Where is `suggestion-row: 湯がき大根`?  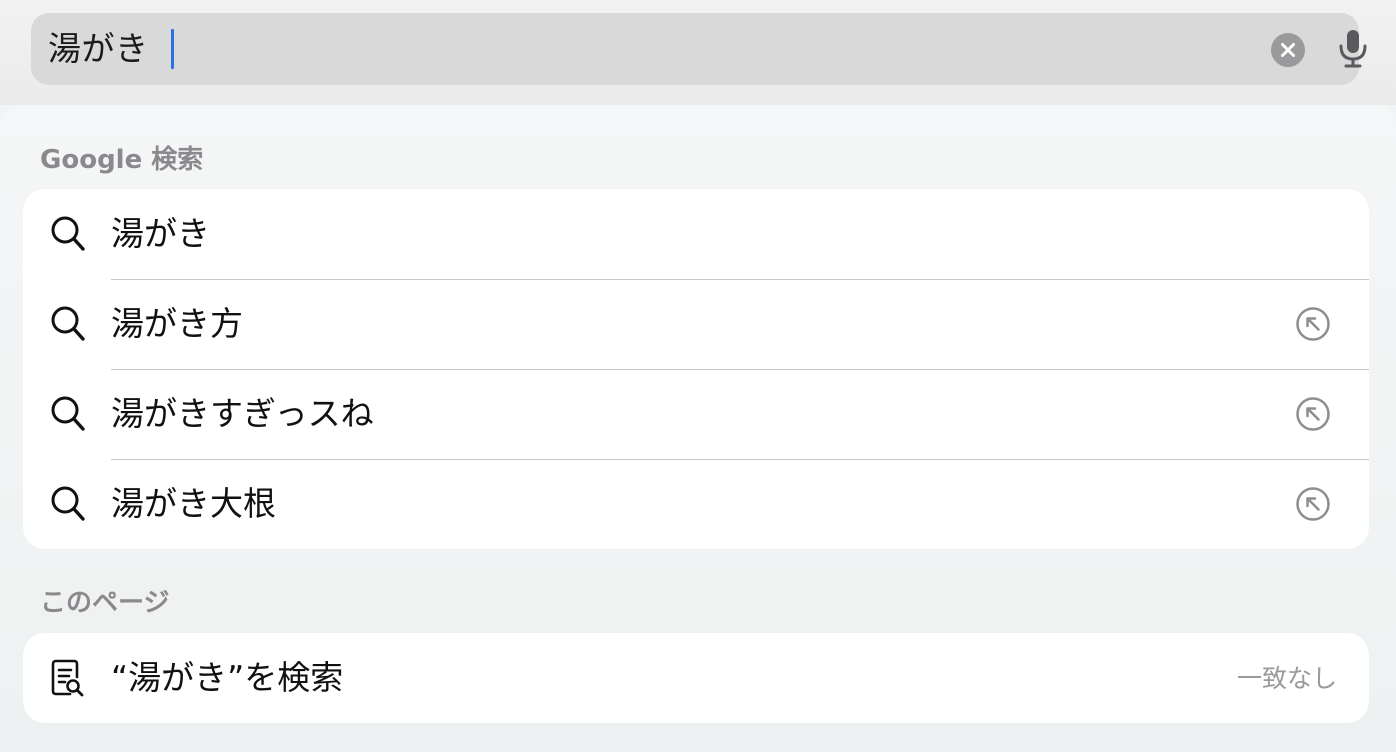 suggestion-row: 湯がき大根 is located at coordinates (696, 504).